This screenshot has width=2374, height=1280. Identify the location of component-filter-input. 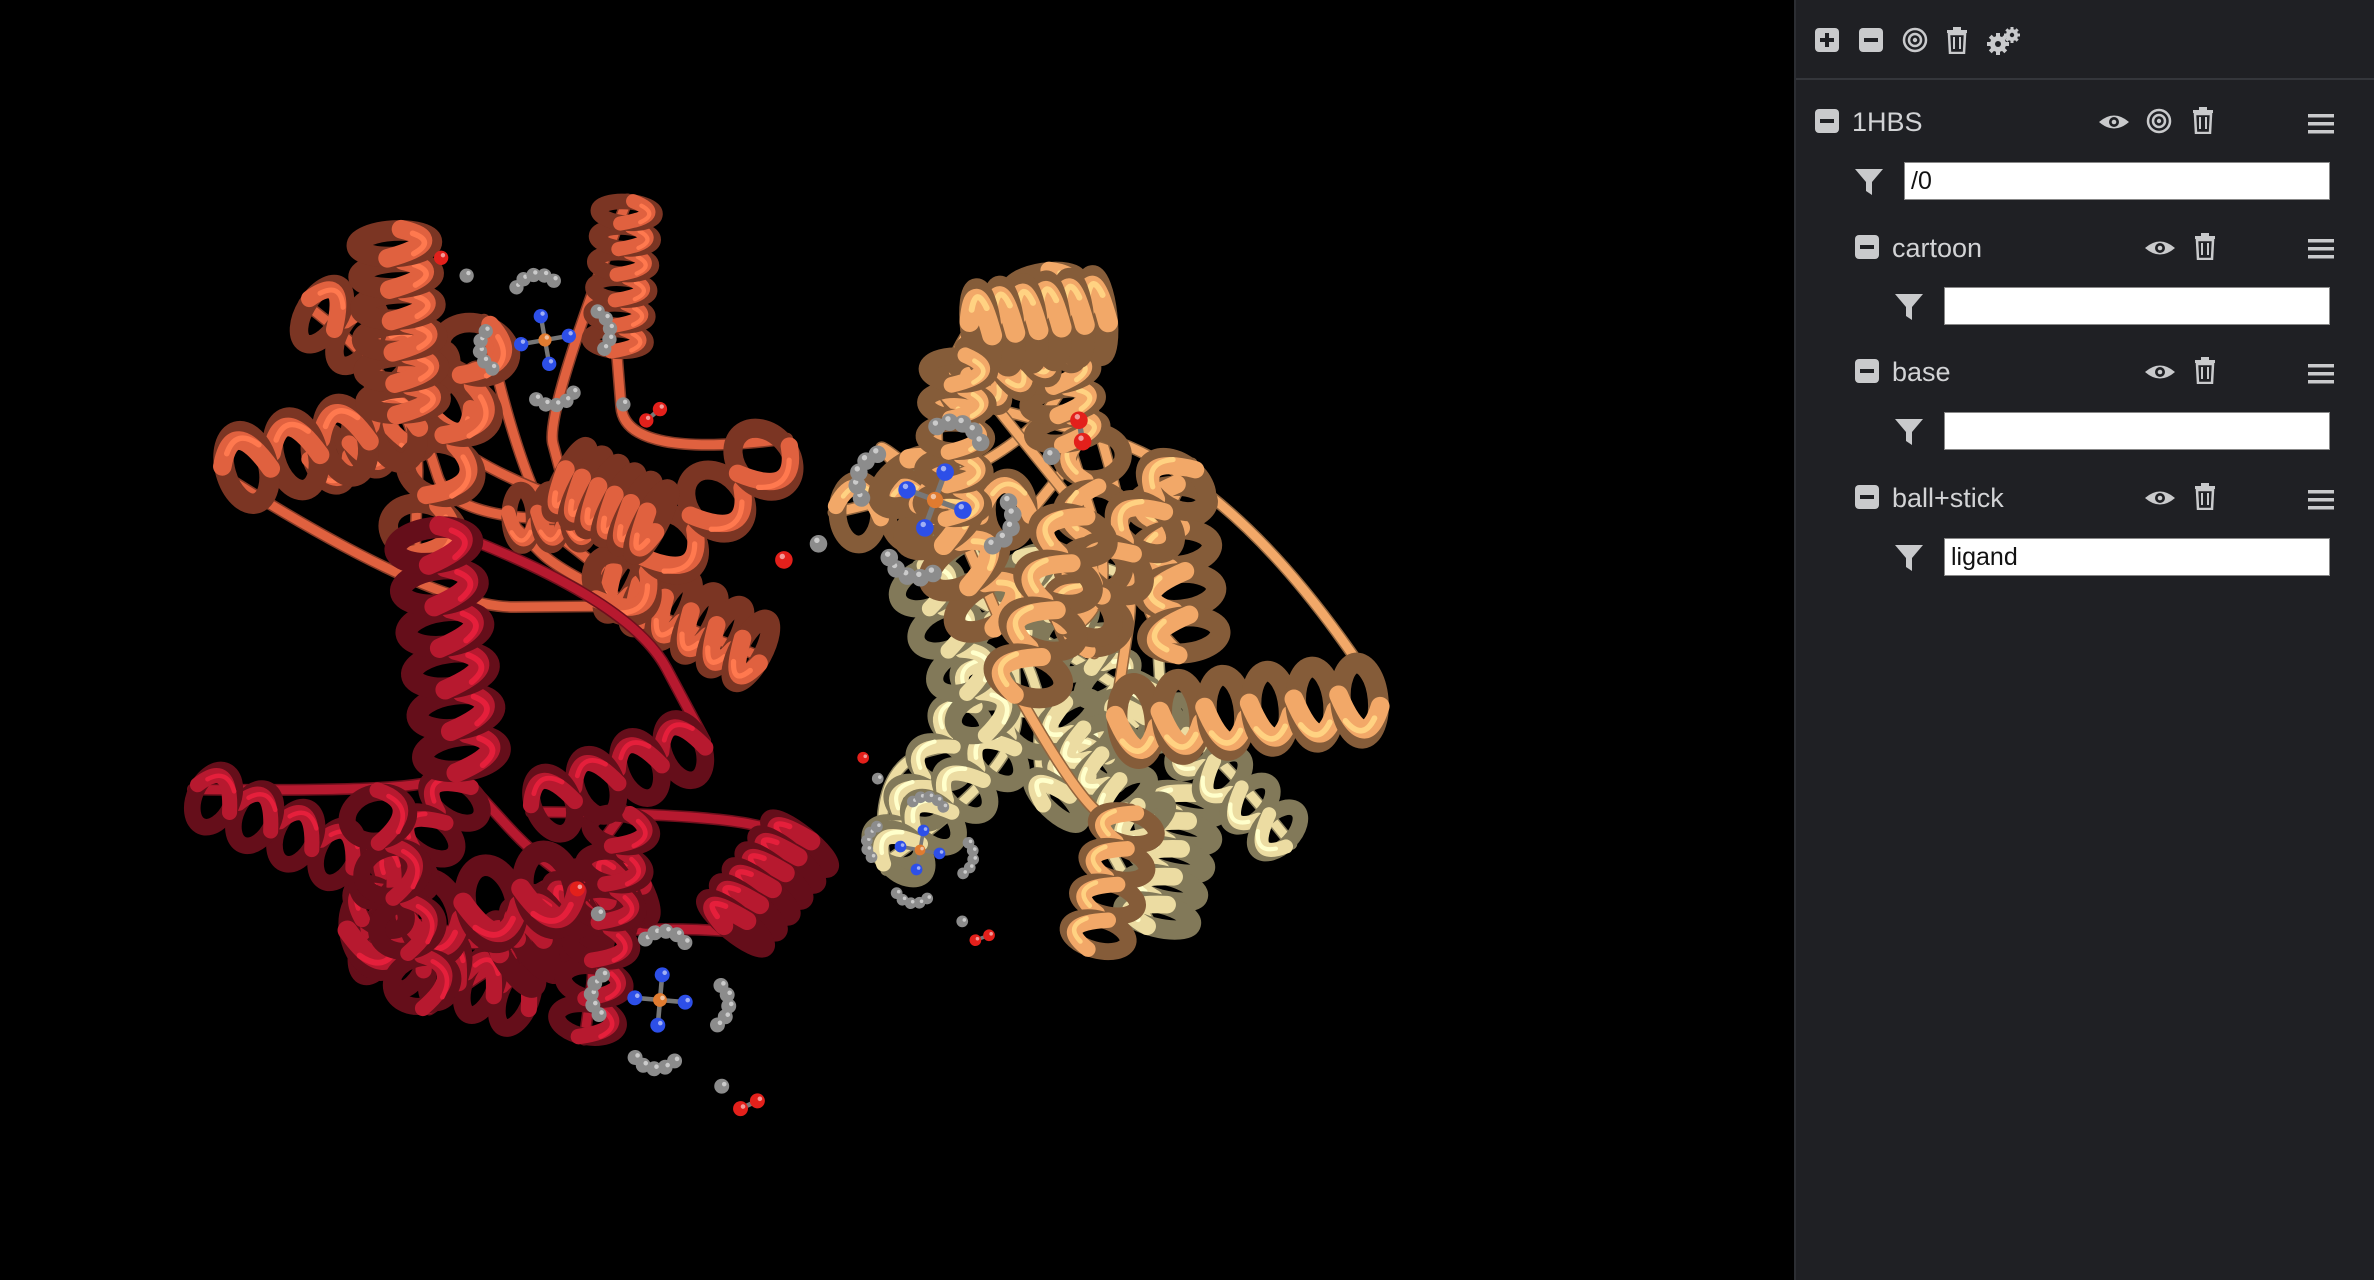
(2117, 181).